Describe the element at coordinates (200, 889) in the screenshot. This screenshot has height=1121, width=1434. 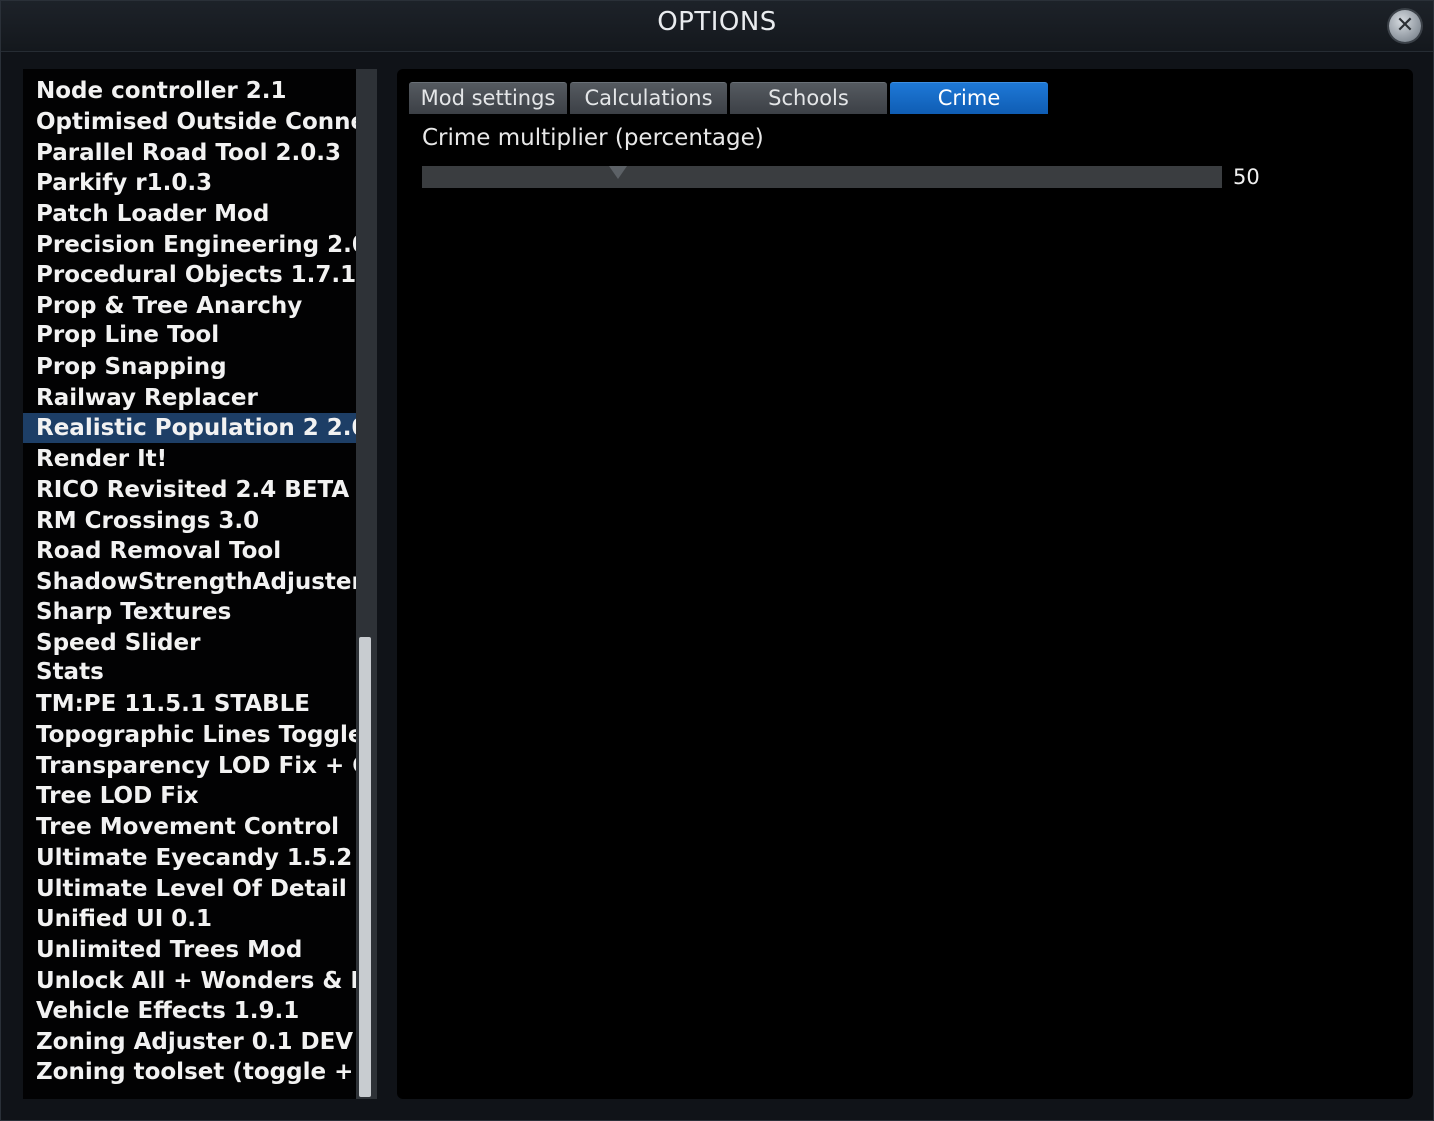
I see `mod-list-item: Ultimate Level Of Detail (U` at that location.